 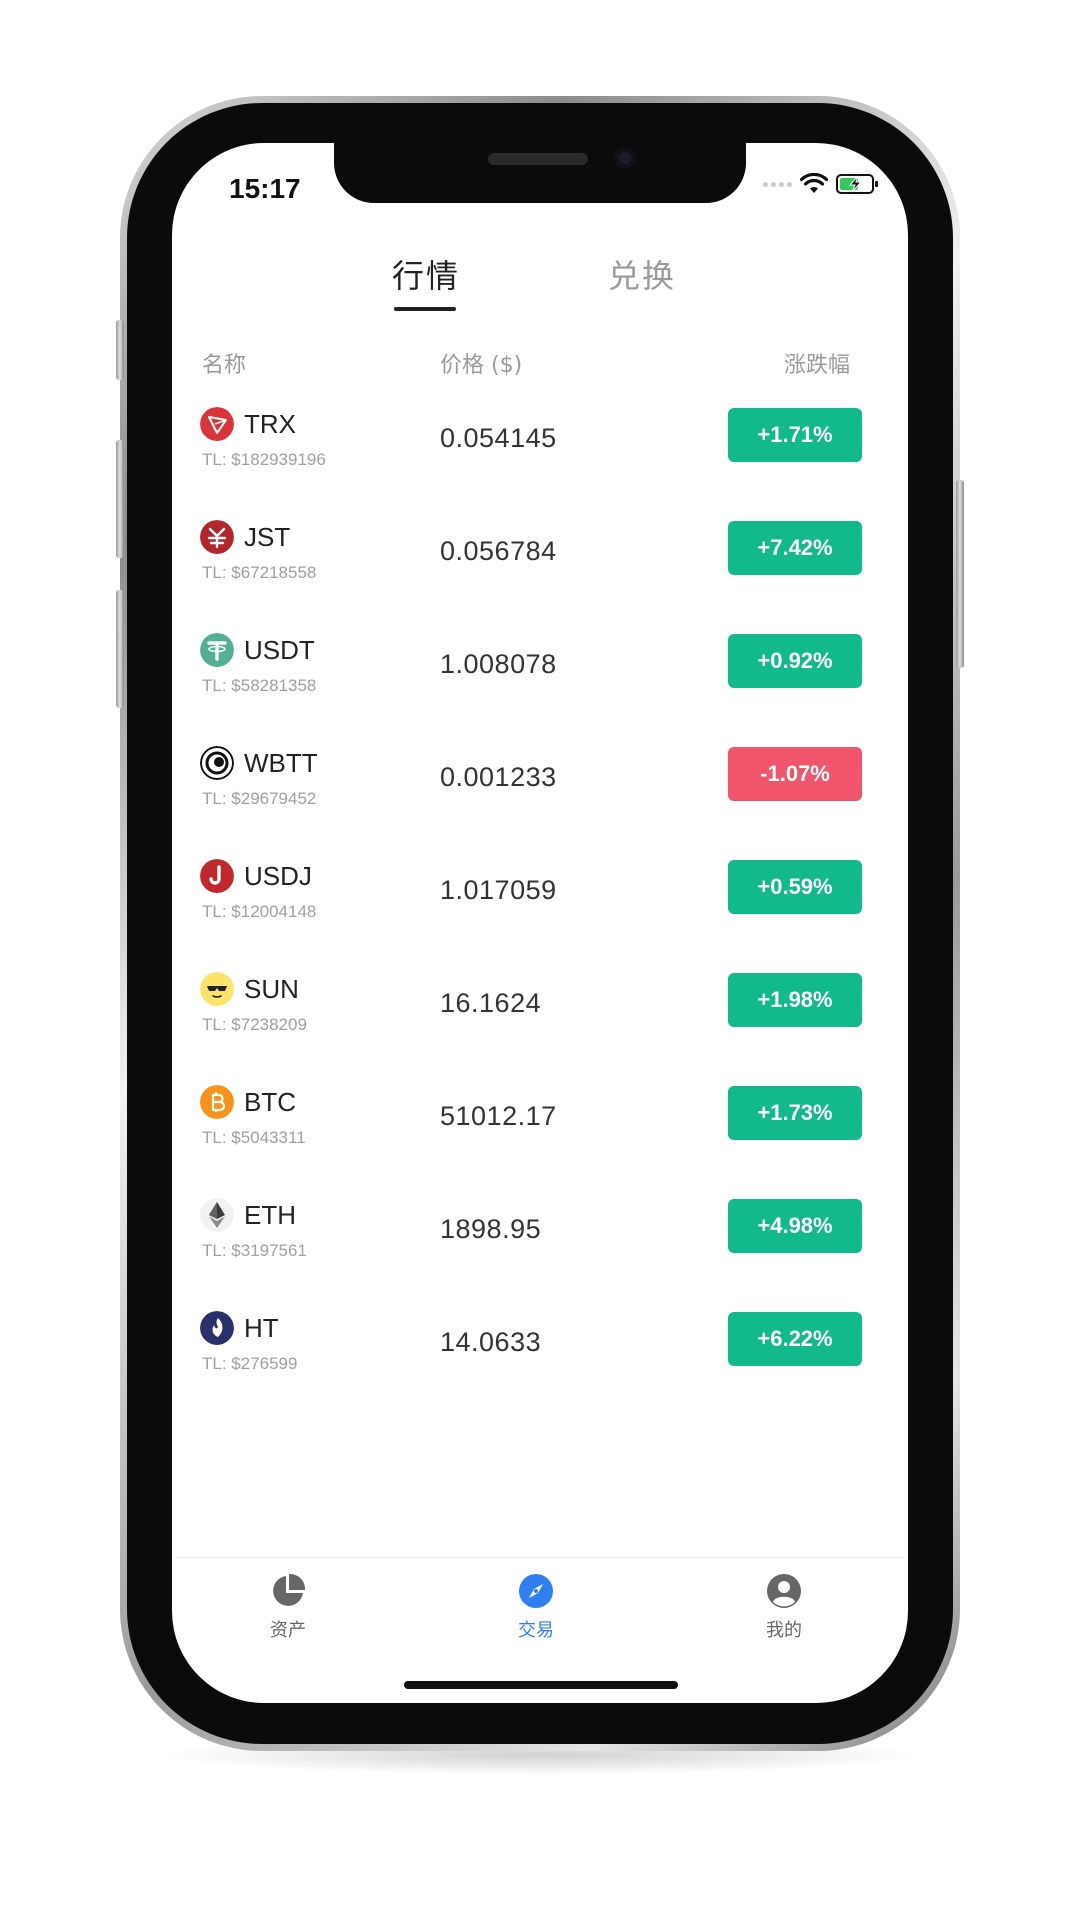 I want to click on coin-price: 14.0633, so click(x=491, y=1342).